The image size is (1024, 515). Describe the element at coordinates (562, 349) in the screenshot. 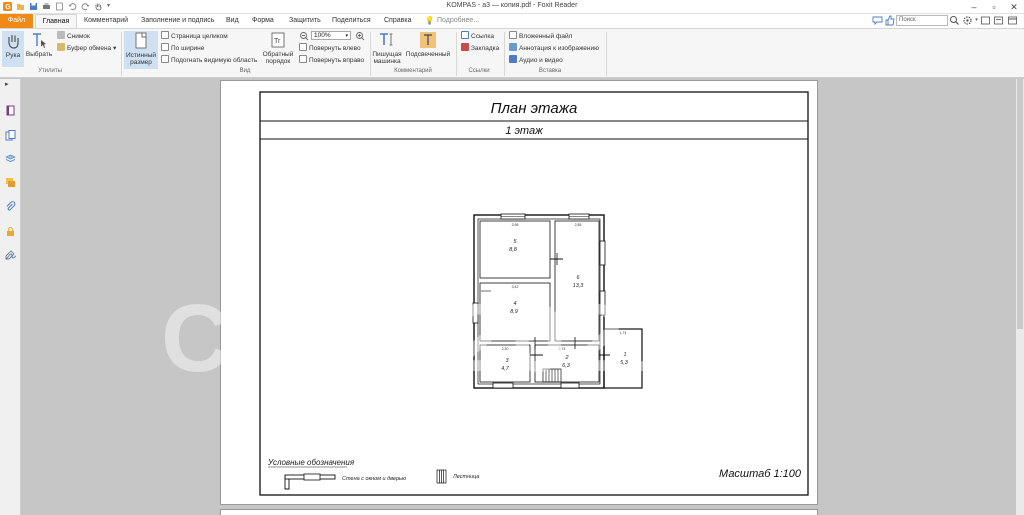

I see `dim-label: 2,74` at that location.